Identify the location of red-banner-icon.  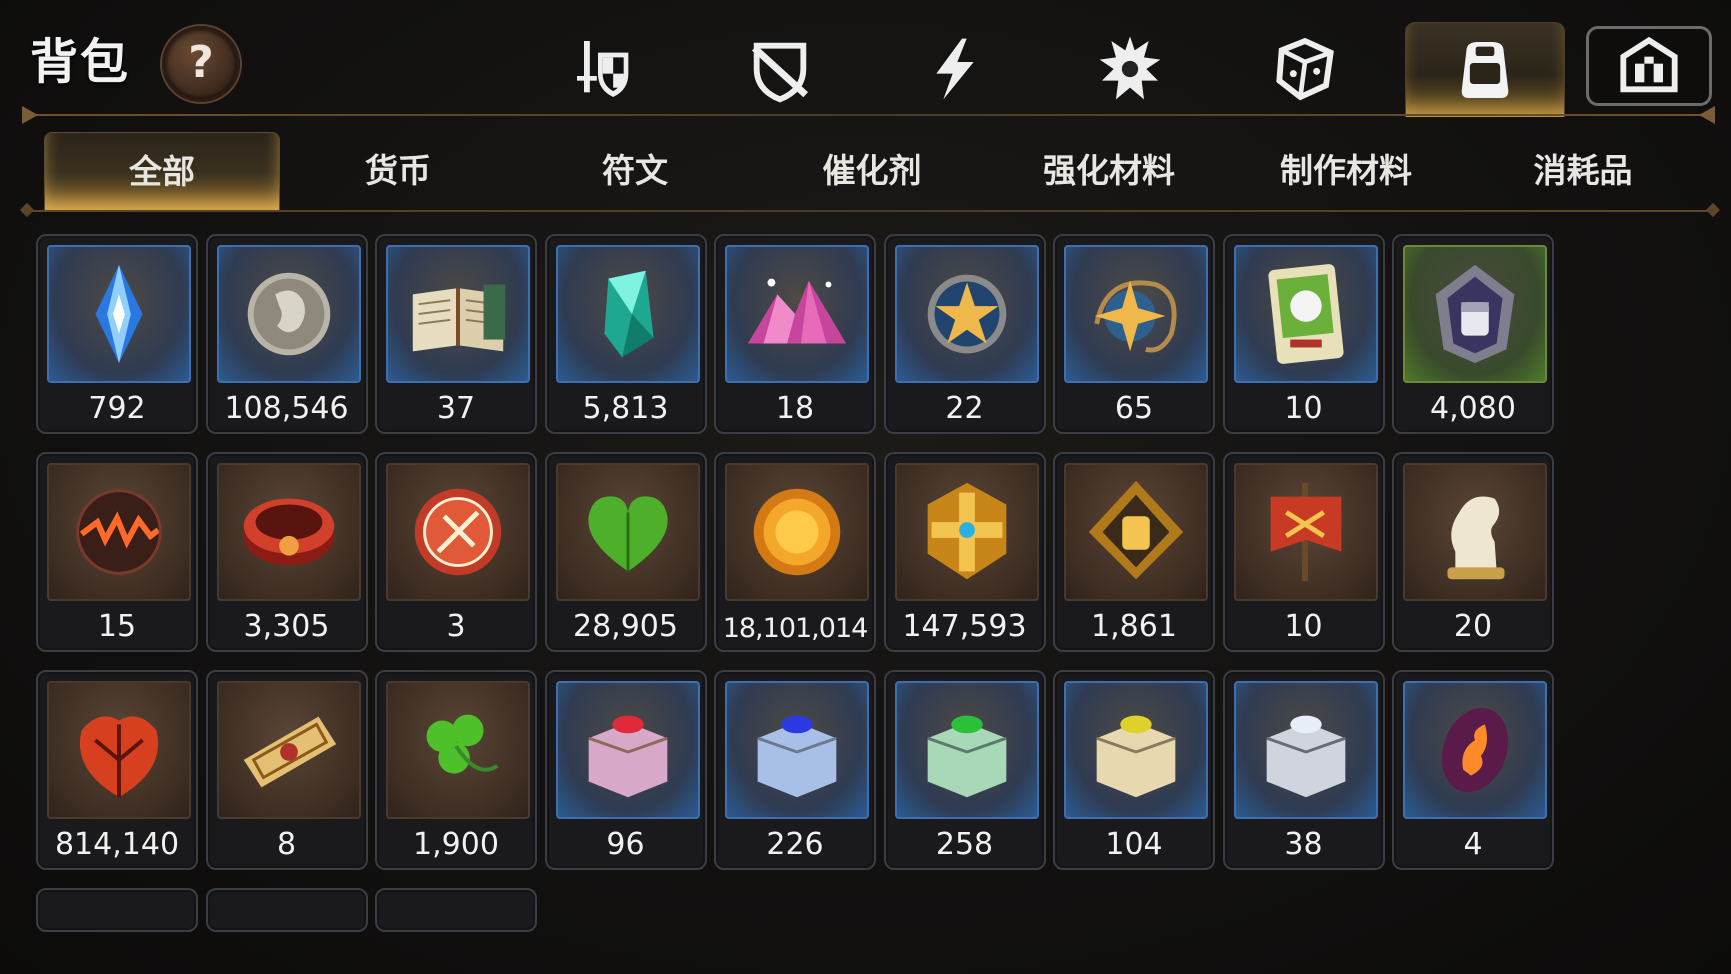
(1305, 532).